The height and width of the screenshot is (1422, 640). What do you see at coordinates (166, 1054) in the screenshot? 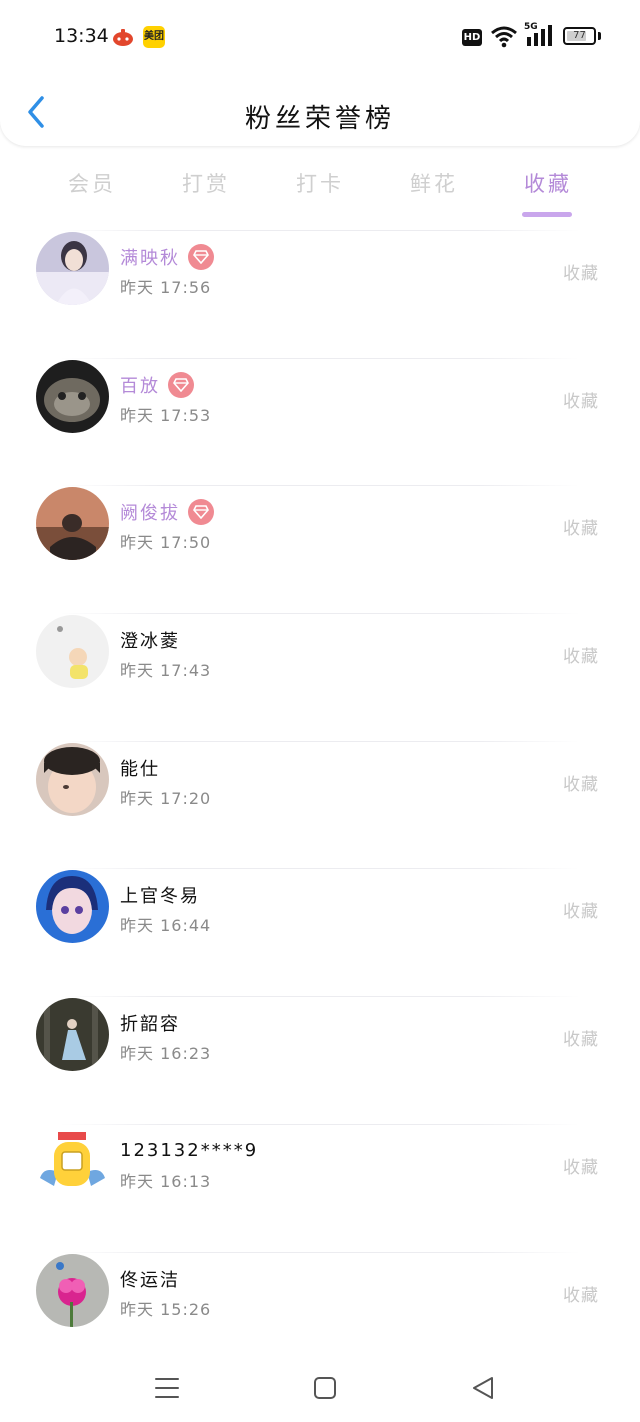
I see `timestamp: 昨天 16:23` at bounding box center [166, 1054].